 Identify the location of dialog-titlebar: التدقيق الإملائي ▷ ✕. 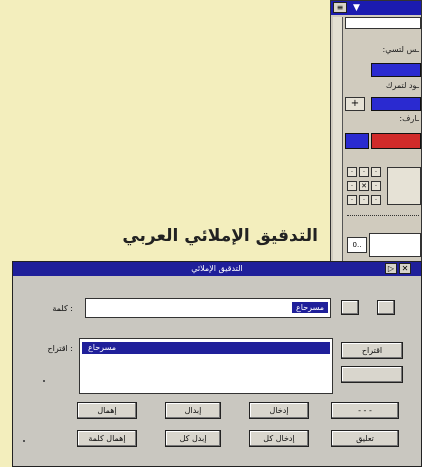
(217, 269).